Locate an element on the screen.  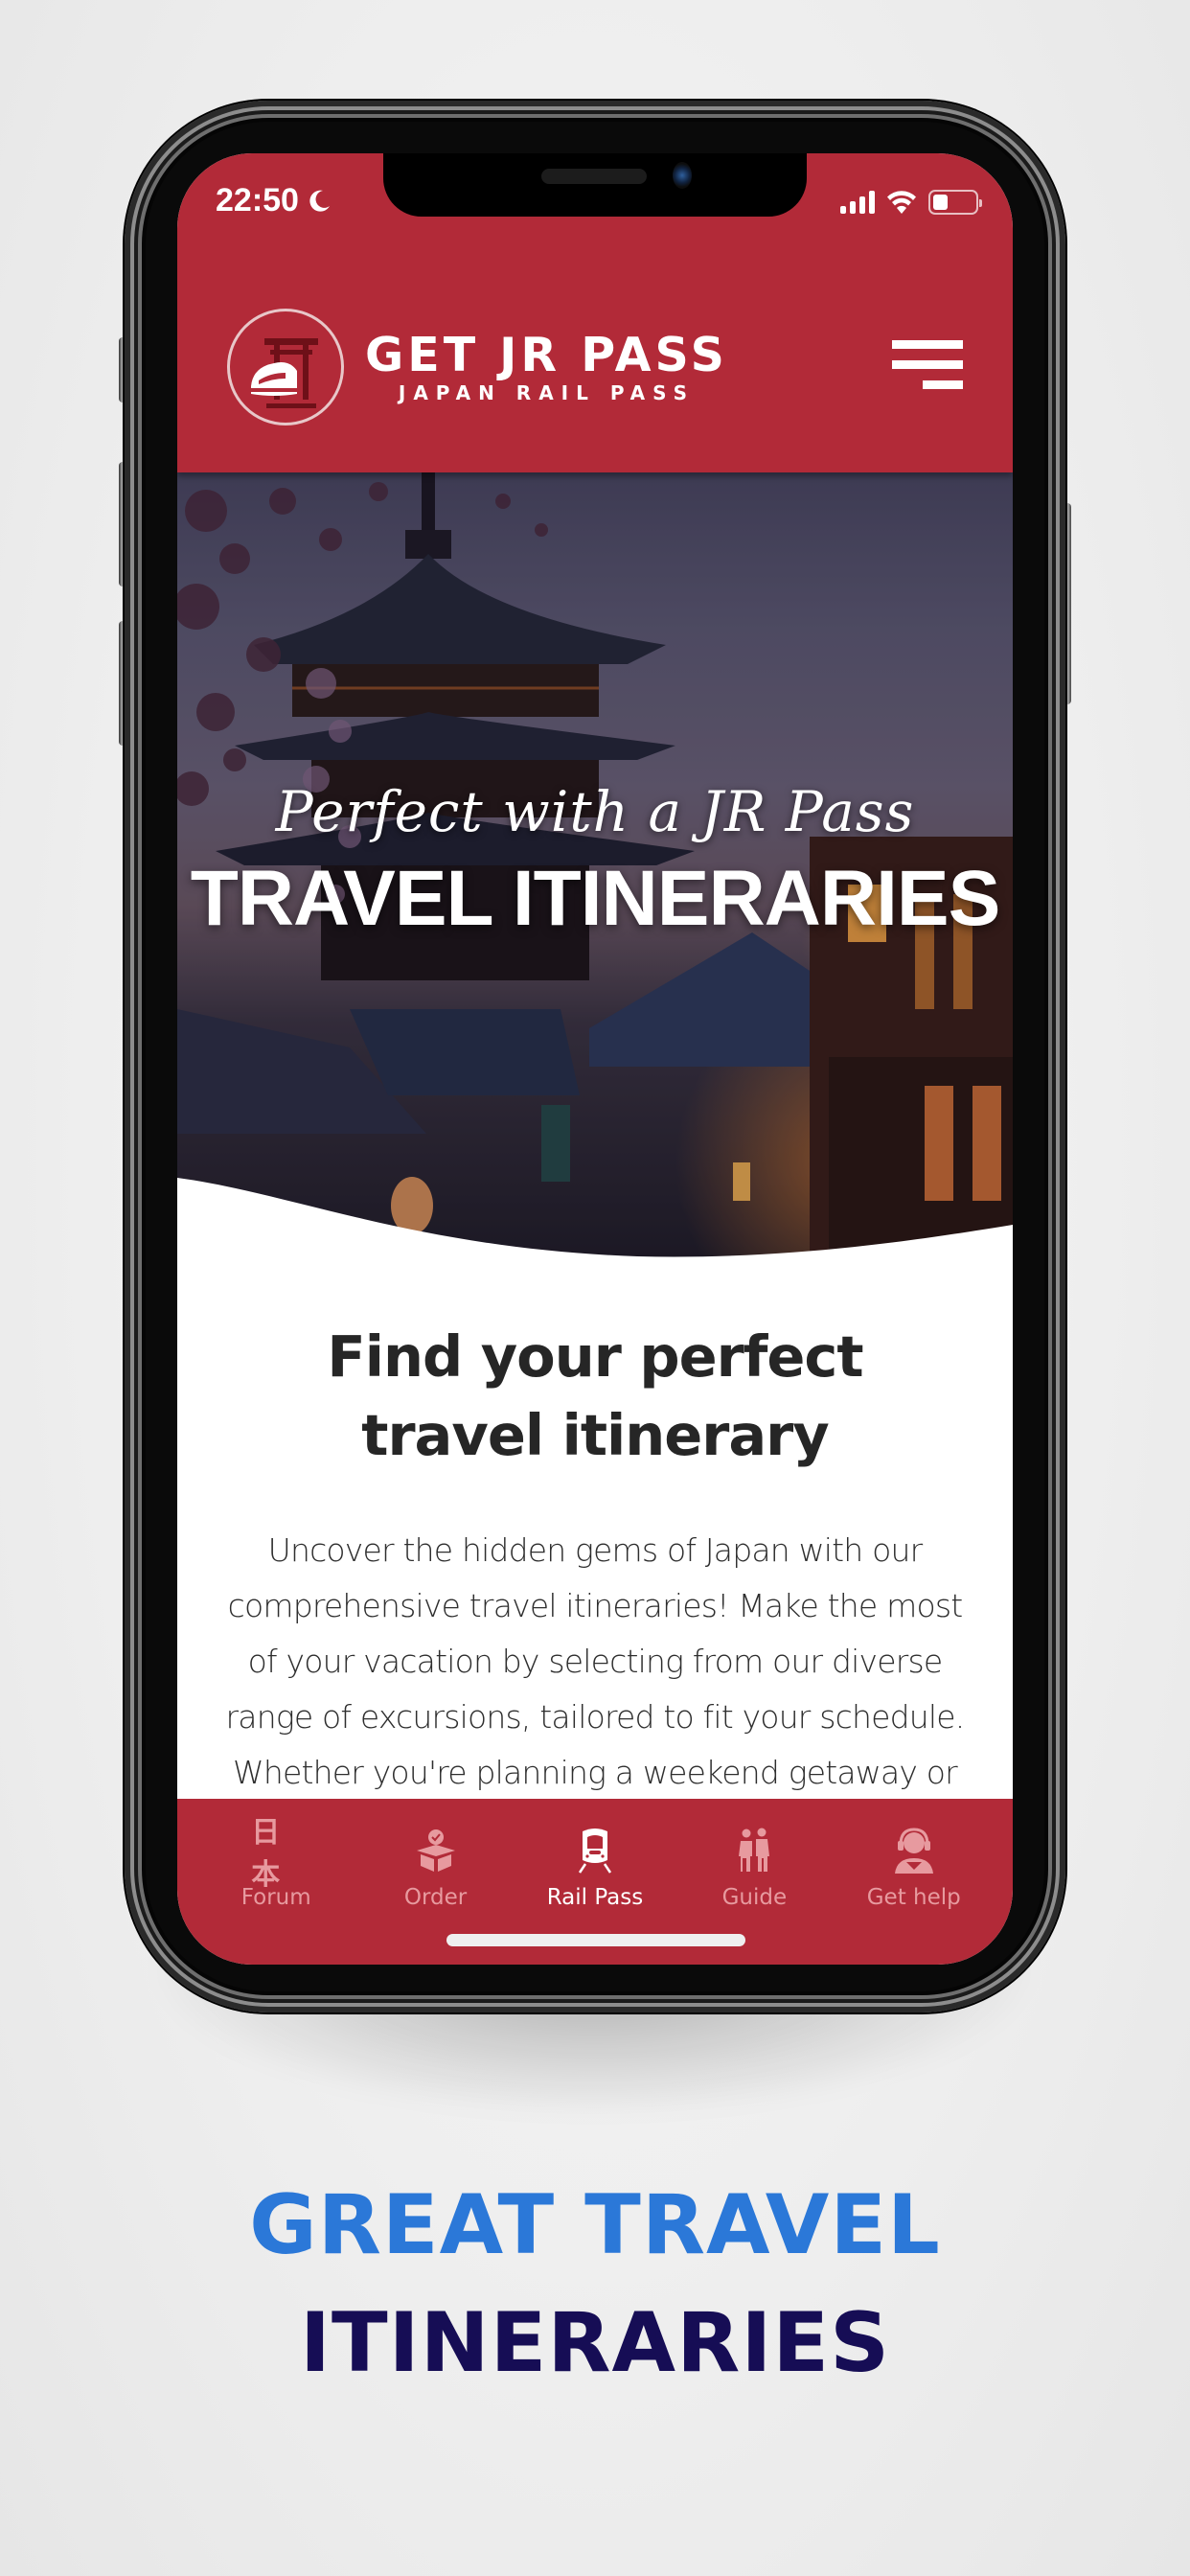
wave-divider is located at coordinates (595, 1218).